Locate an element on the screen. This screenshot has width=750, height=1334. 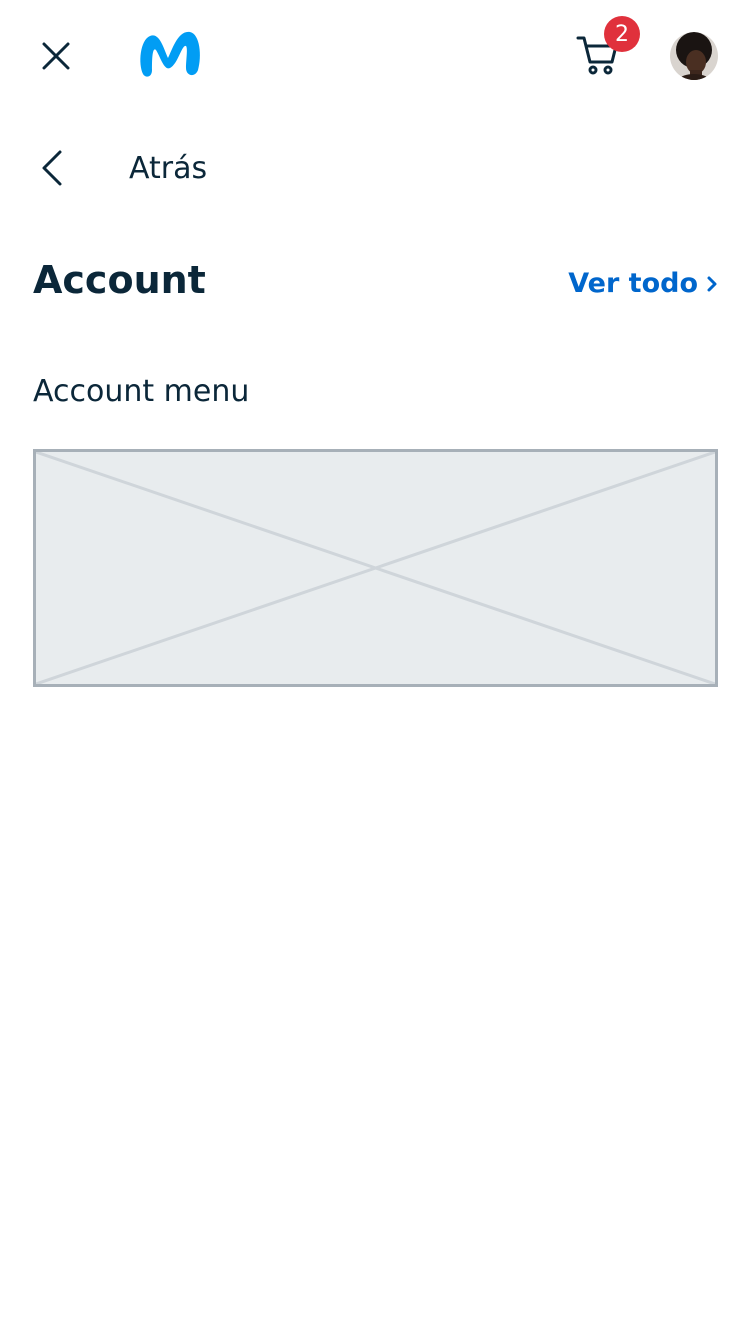
back-label: Atrás is located at coordinates (168, 168).